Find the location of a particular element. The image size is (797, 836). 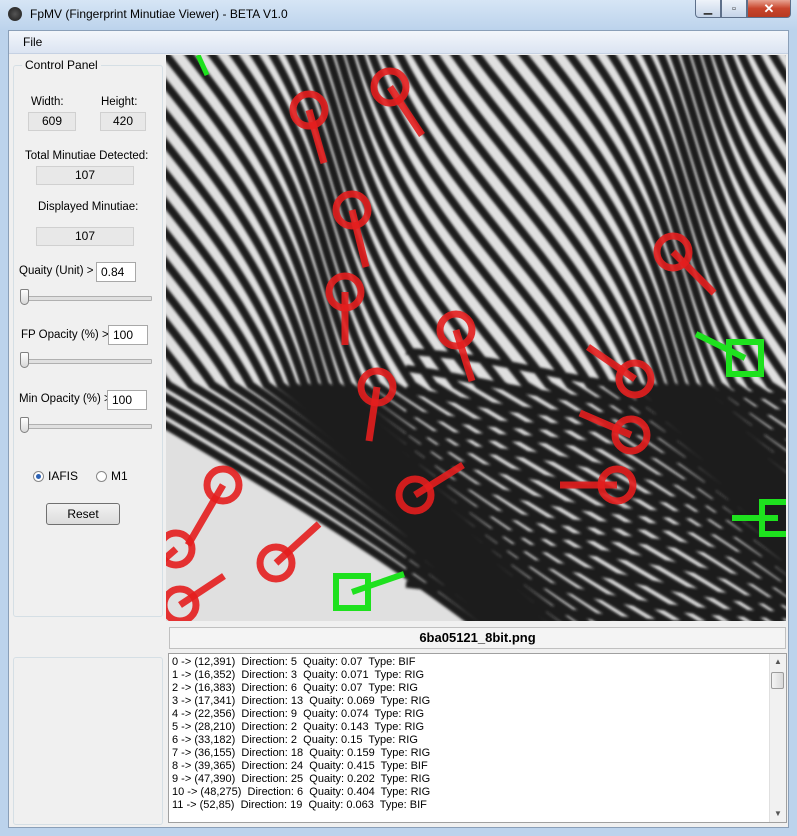

minimize-icon: ▁ is located at coordinates (708, 9).